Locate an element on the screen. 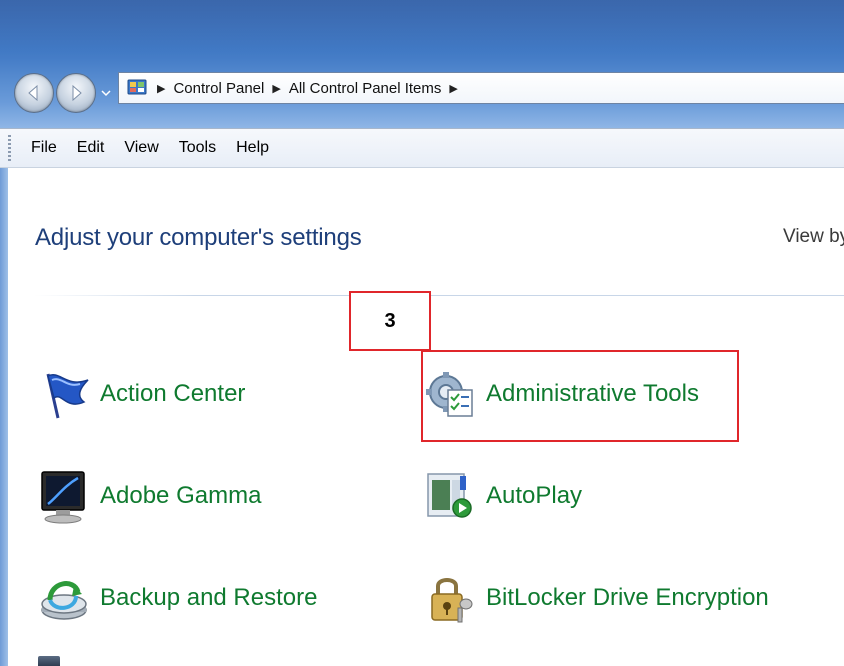 This screenshot has width=844, height=666. recent-pages-dropdown is located at coordinates (106, 93).